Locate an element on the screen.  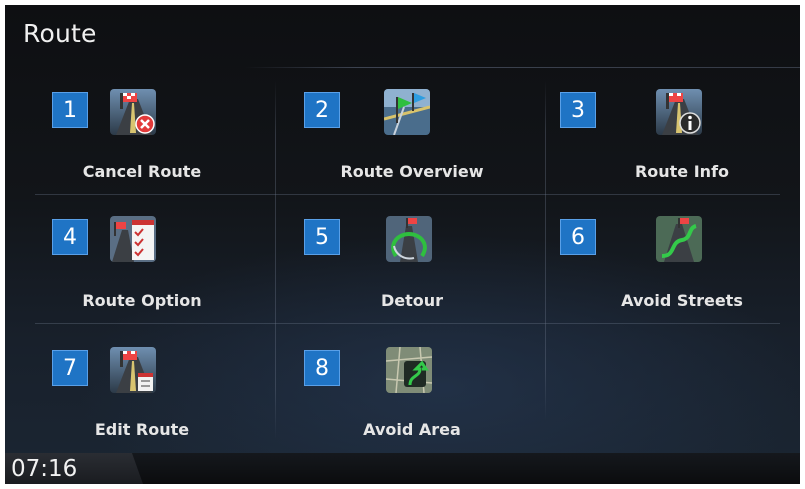
edit-route-button: 7 Edit Route is located at coordinates (142, 389).